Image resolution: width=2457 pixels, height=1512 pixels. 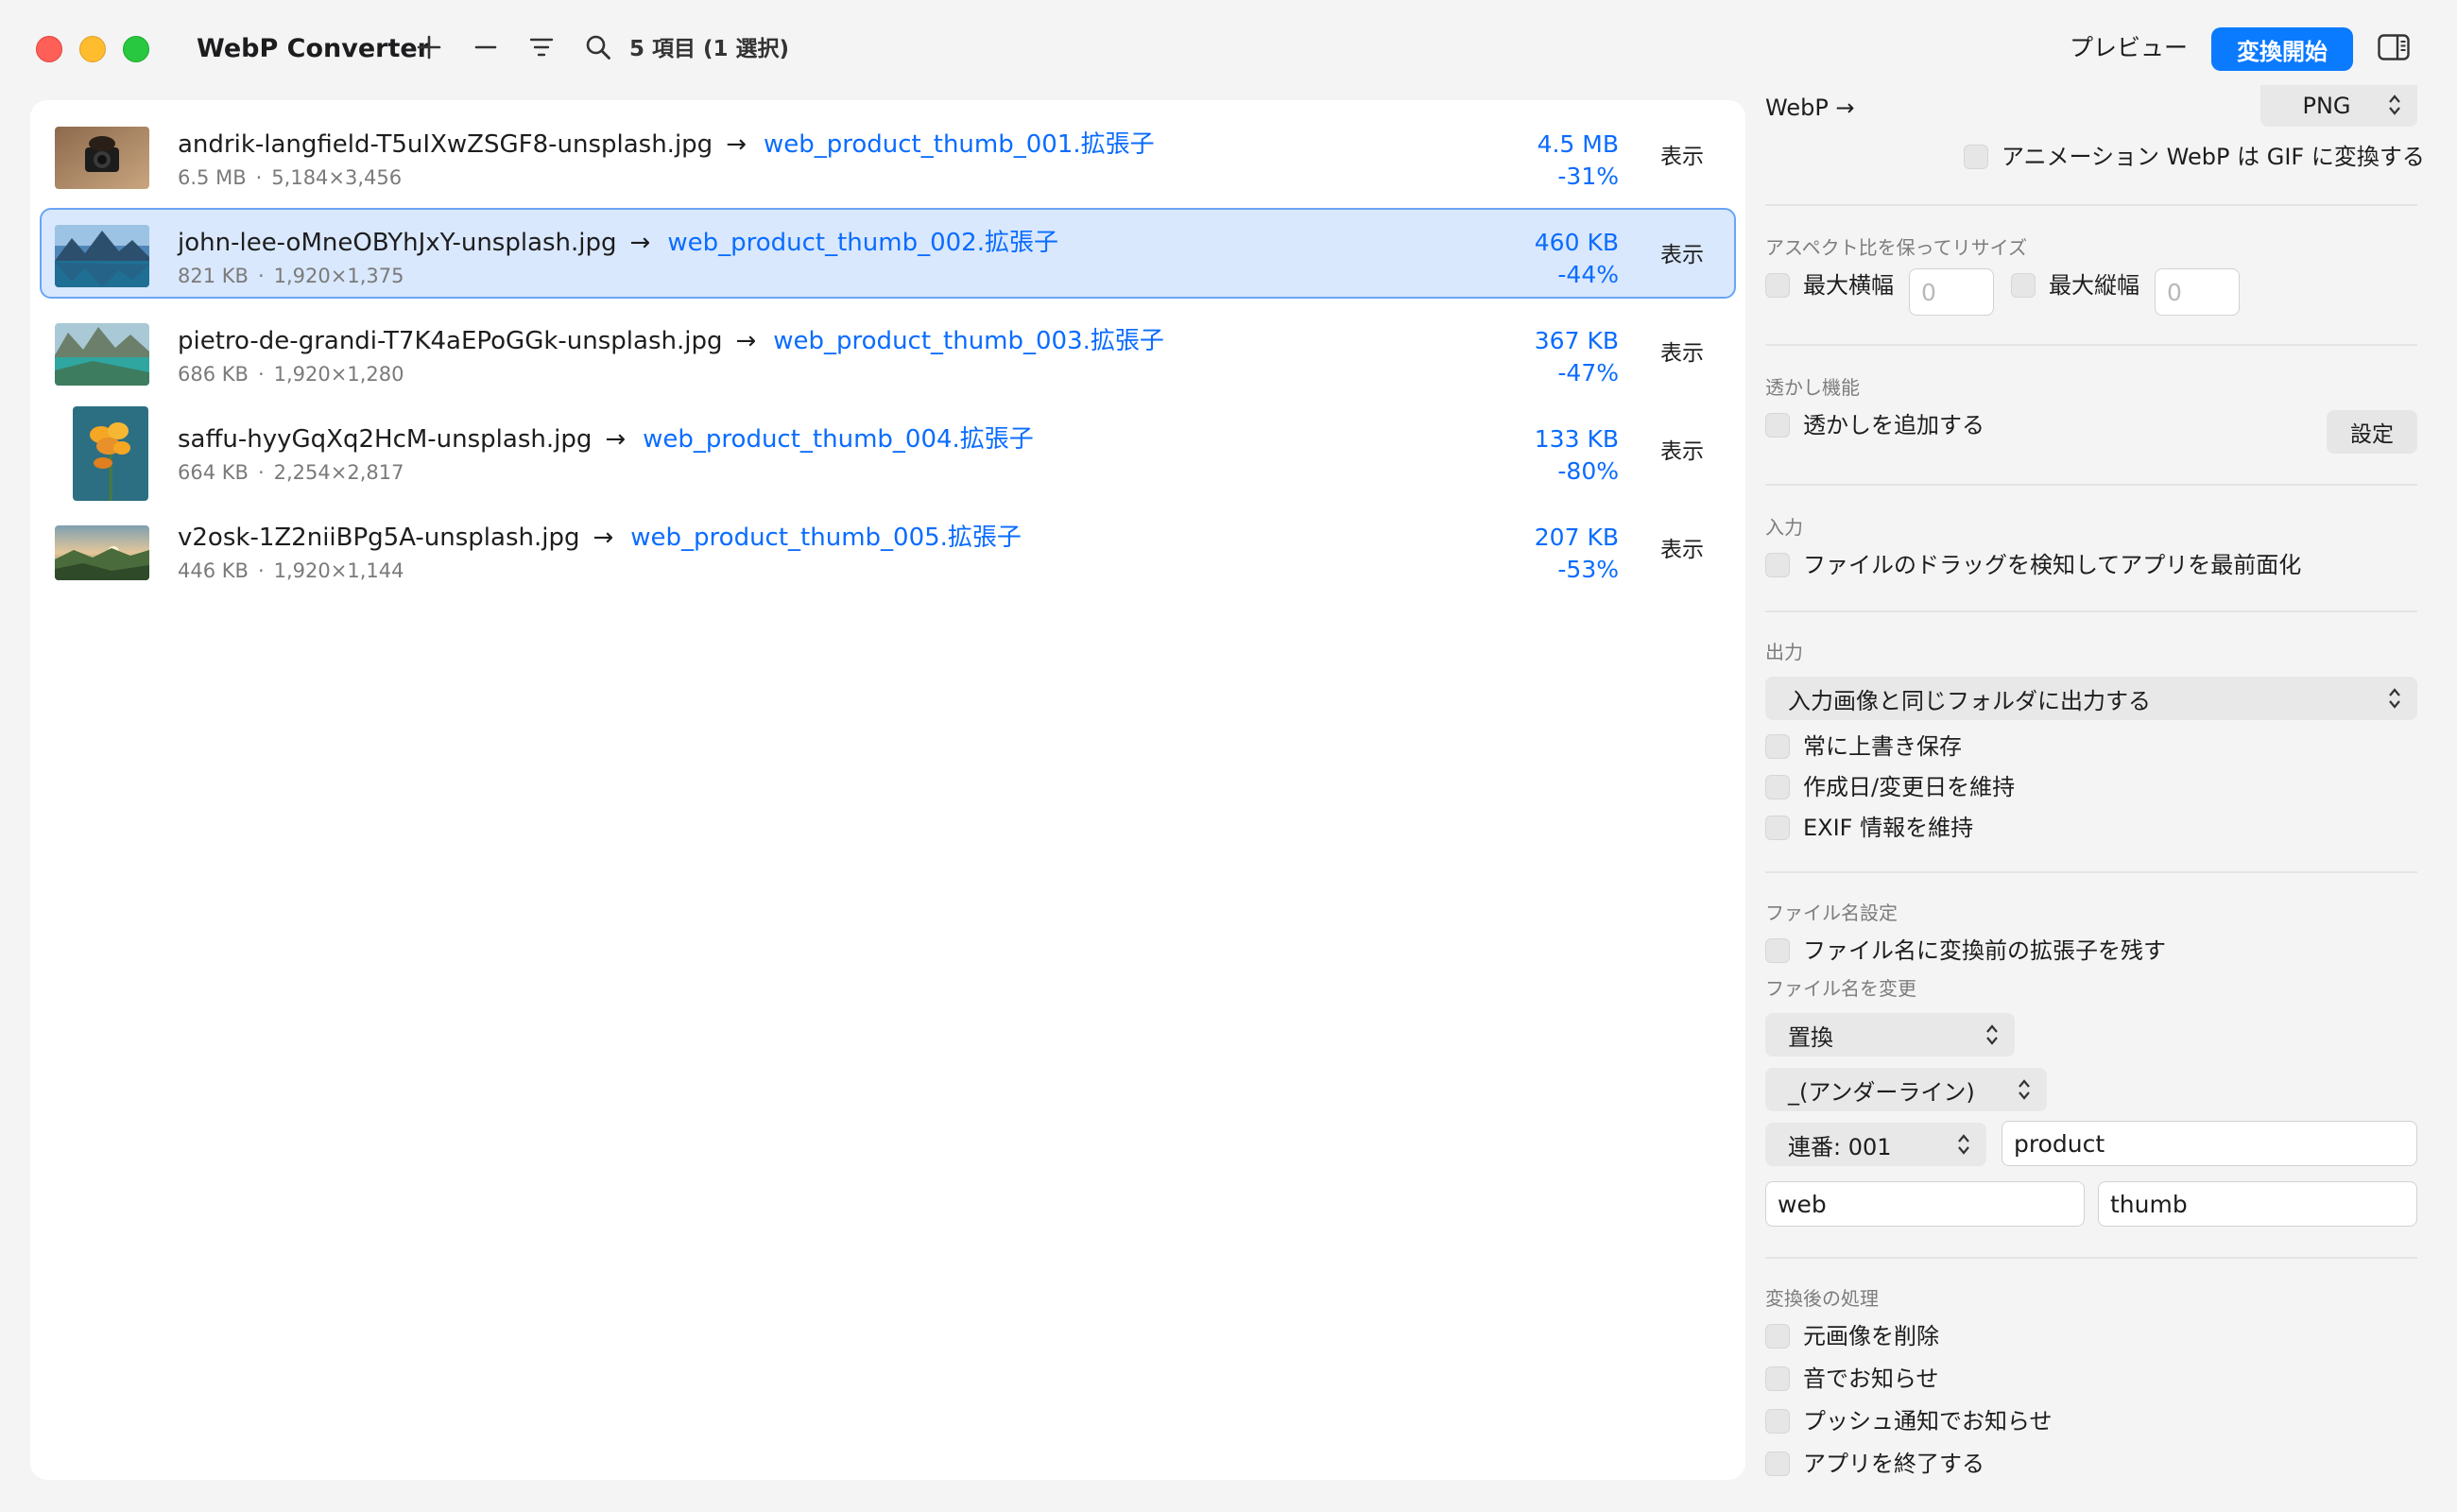 What do you see at coordinates (2197, 292) in the screenshot?
I see `max-height-field: 0` at bounding box center [2197, 292].